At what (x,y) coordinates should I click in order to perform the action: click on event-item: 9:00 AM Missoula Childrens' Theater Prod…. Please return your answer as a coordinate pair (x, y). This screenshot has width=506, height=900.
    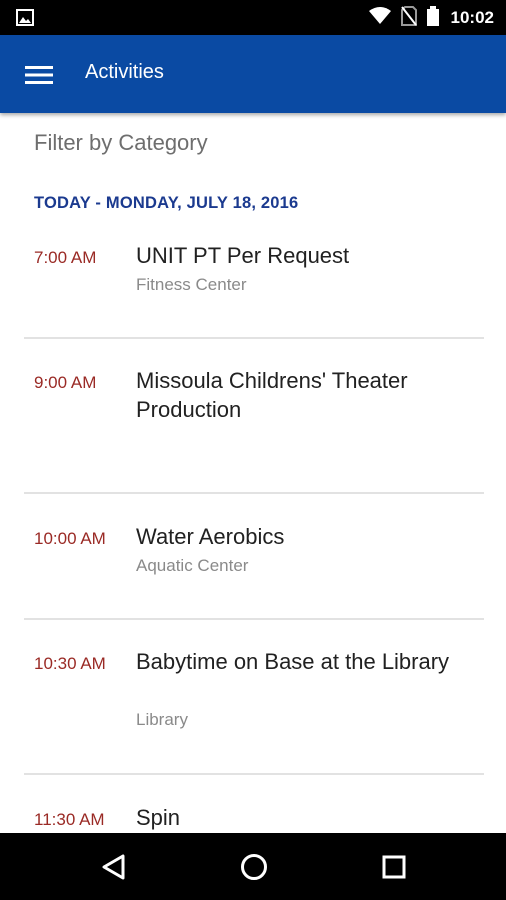
    Looking at the image, I should click on (253, 427).